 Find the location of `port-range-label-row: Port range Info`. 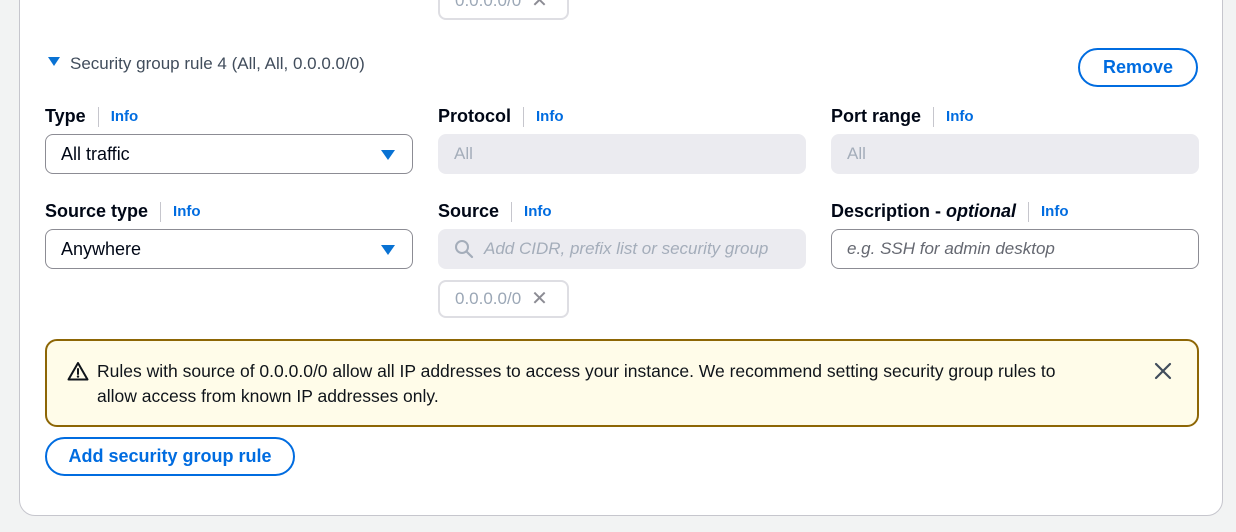

port-range-label-row: Port range Info is located at coordinates (902, 116).